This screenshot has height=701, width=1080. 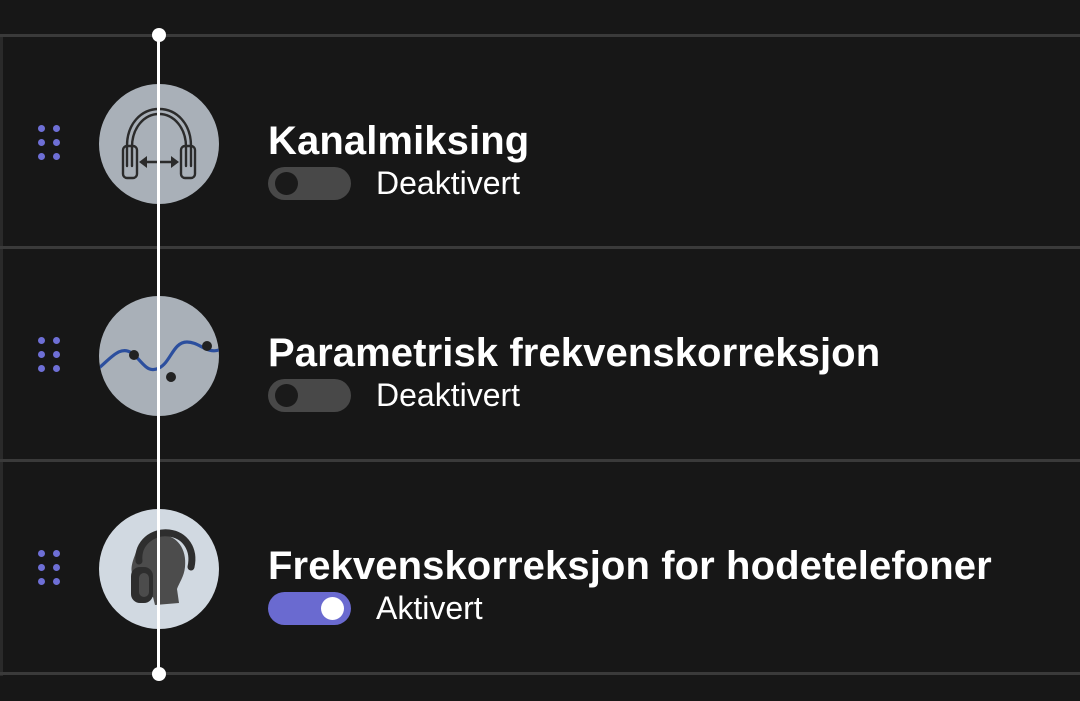 I want to click on effect-title: Kanalmiksing, so click(x=399, y=141).